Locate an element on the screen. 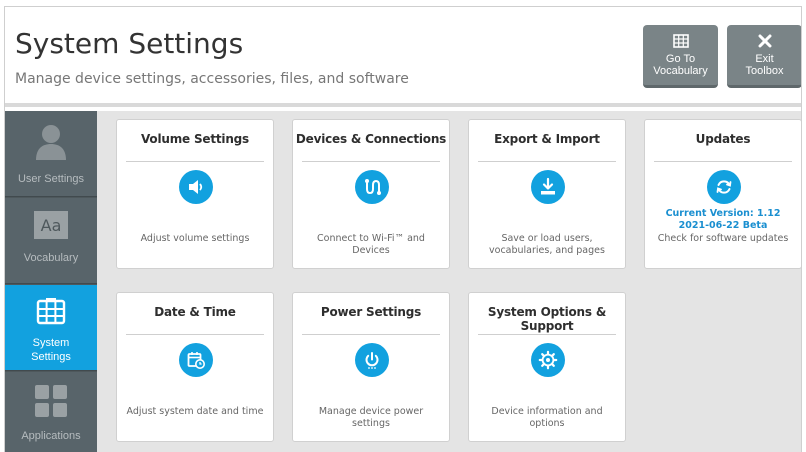 The image size is (806, 452). download-icon is located at coordinates (548, 187).